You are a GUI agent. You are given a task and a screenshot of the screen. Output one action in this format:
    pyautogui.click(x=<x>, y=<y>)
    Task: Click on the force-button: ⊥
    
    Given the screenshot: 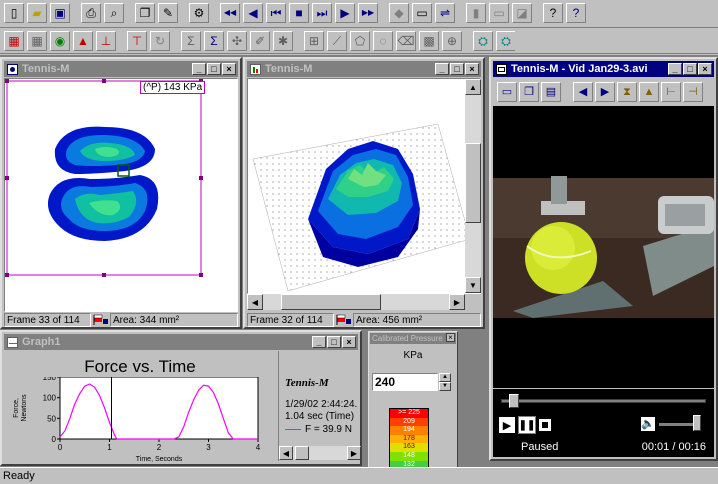 What is the action you would take?
    pyautogui.click(x=106, y=41)
    